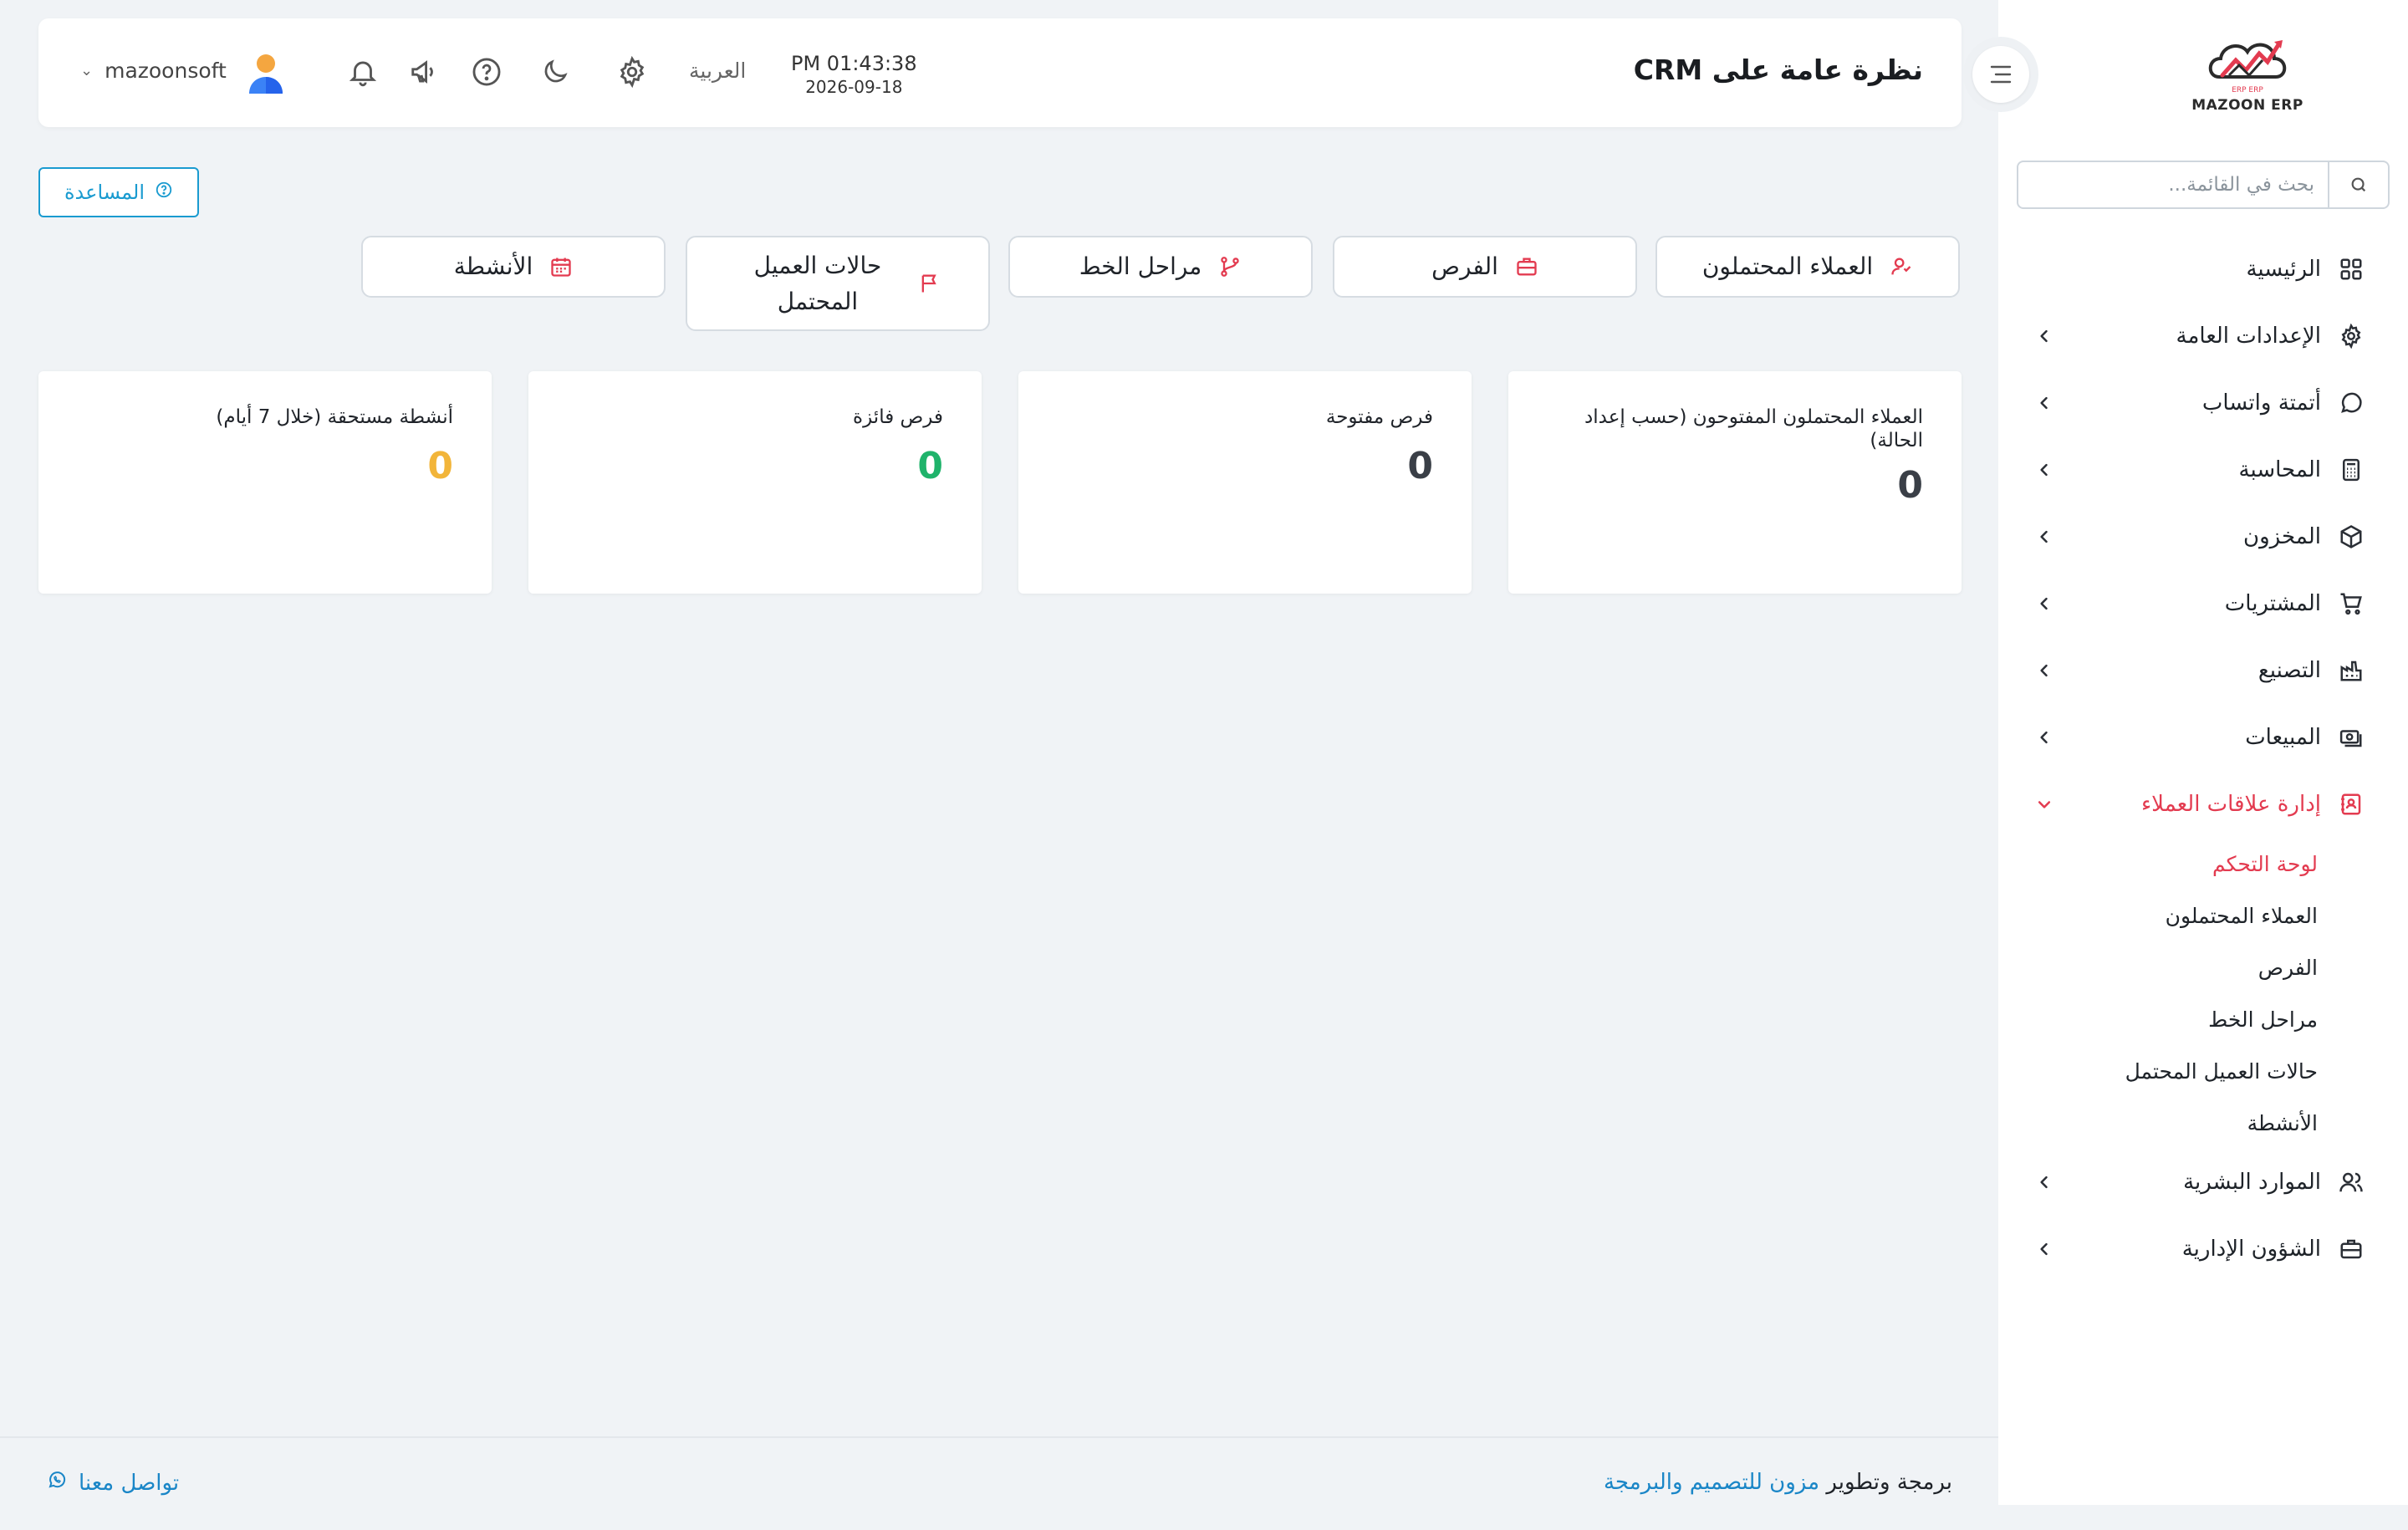  I want to click on contact-us-link: تواصل معنا, so click(113, 1483).